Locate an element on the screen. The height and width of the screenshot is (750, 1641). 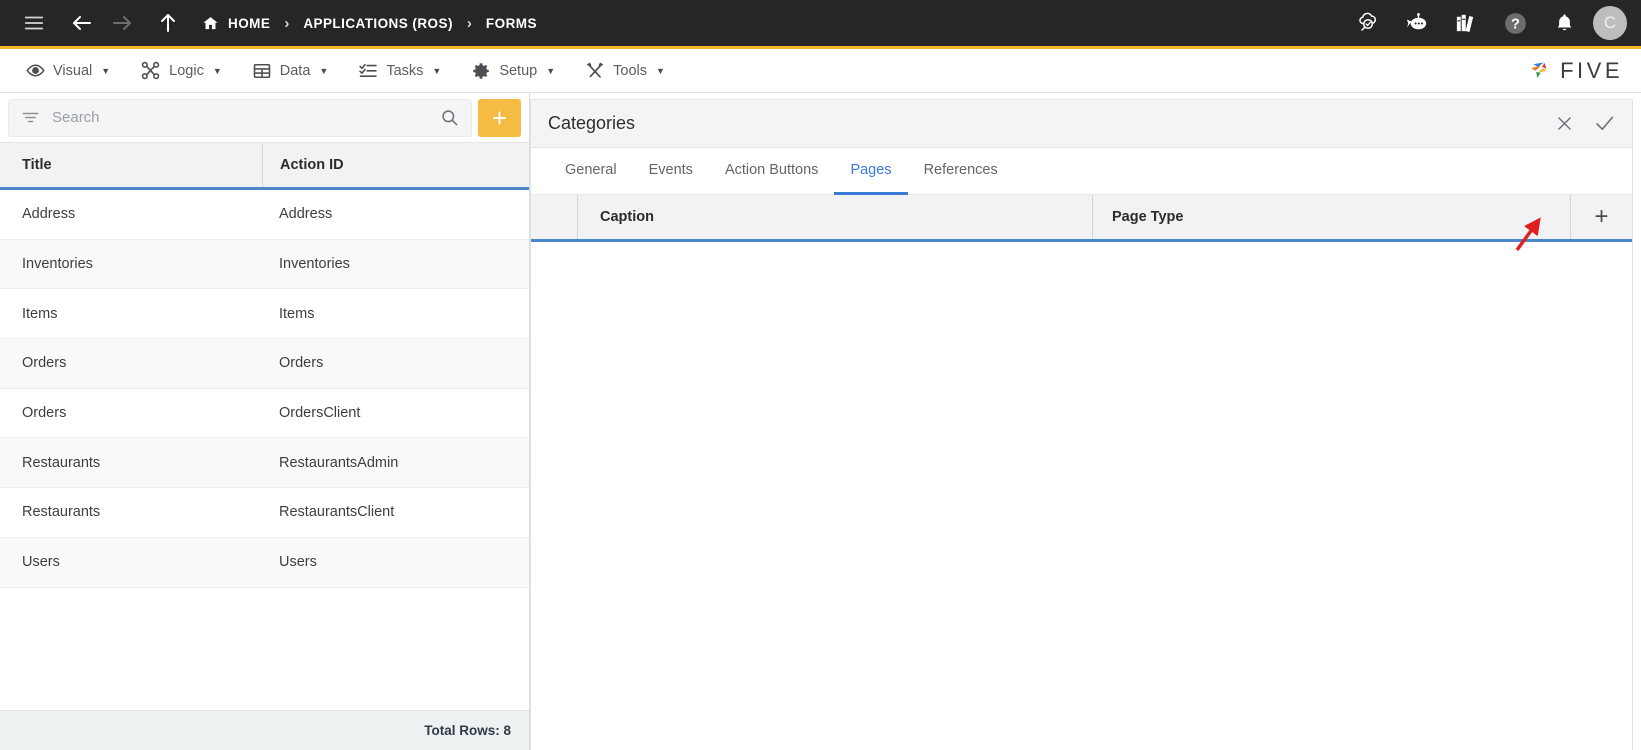
hamburger-icon is located at coordinates (34, 23).